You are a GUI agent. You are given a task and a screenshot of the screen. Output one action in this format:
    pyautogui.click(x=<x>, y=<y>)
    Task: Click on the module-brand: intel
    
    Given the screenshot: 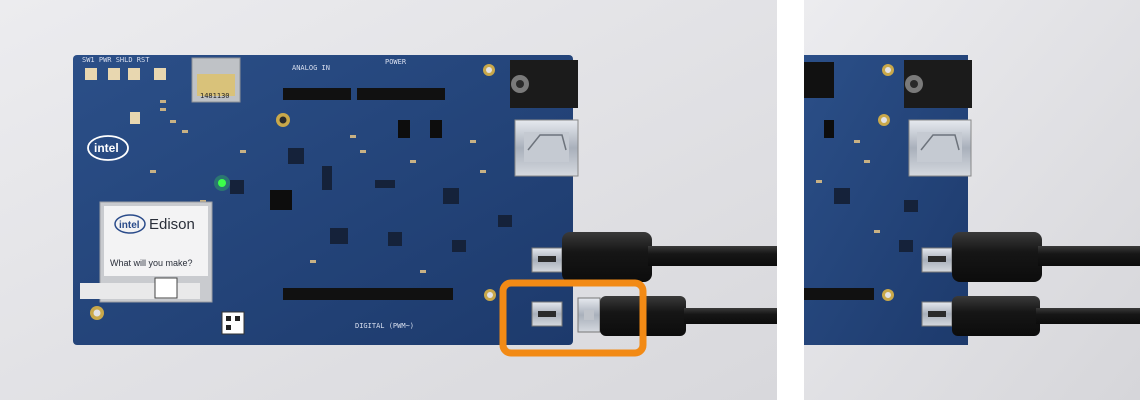 What is the action you would take?
    pyautogui.click(x=129, y=225)
    